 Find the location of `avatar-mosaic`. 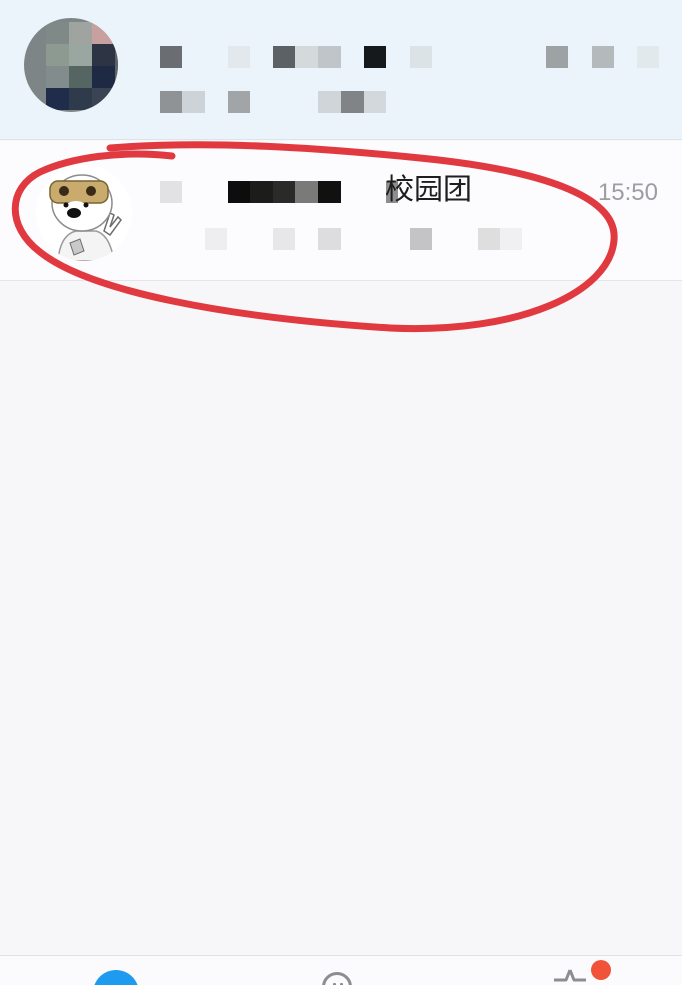

avatar-mosaic is located at coordinates (82, 66).